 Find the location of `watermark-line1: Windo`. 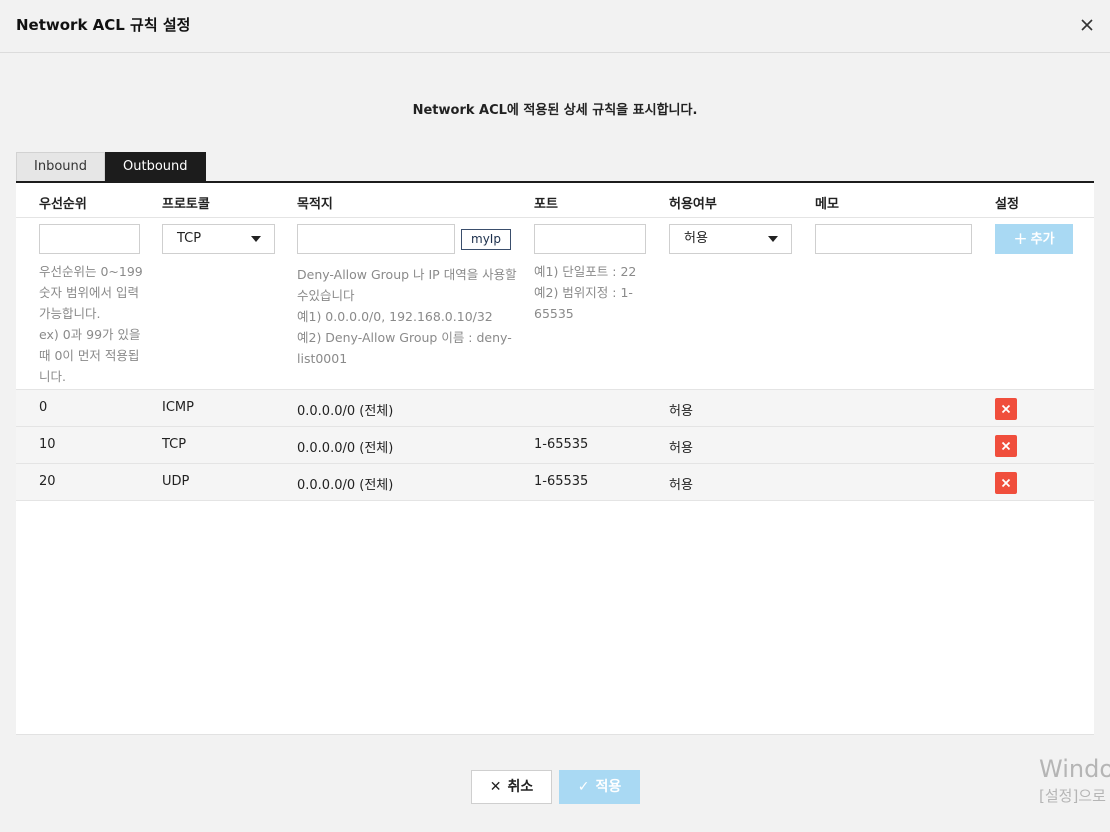

watermark-line1: Windo is located at coordinates (1074, 769).